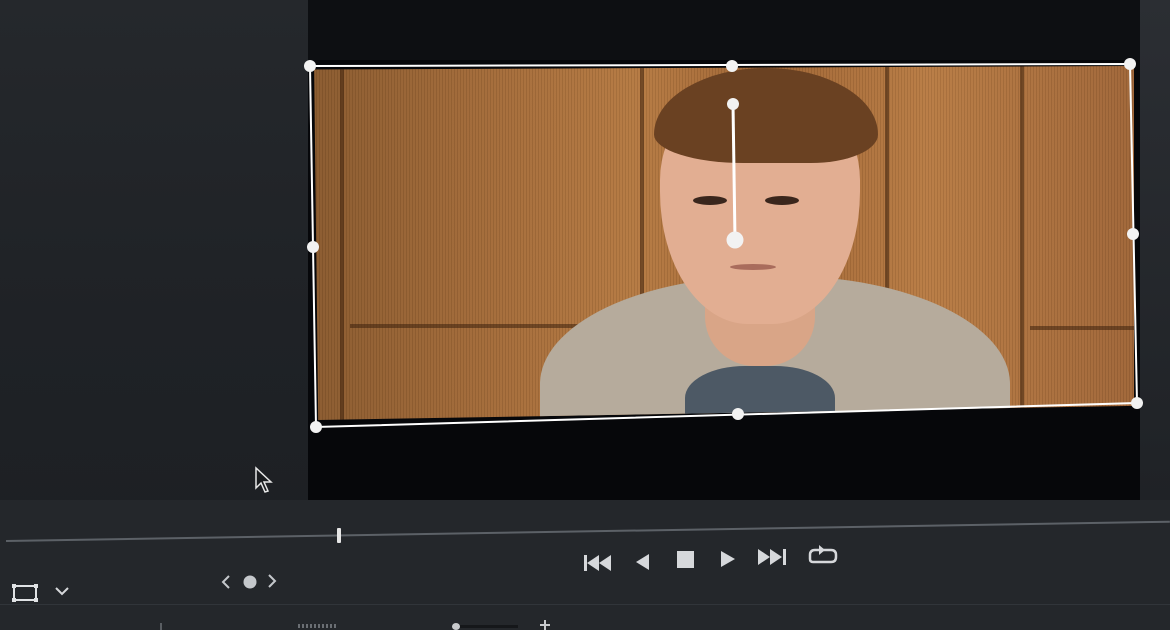 The image size is (1170, 630). I want to click on skip-to-end-icon, so click(772, 557).